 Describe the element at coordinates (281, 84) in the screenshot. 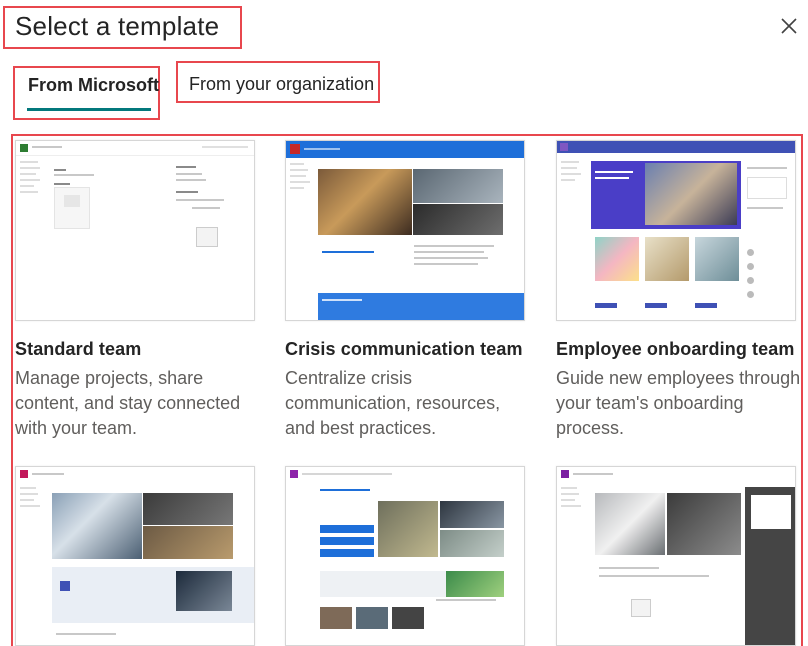

I see `tab-from-organization: From your organization` at that location.